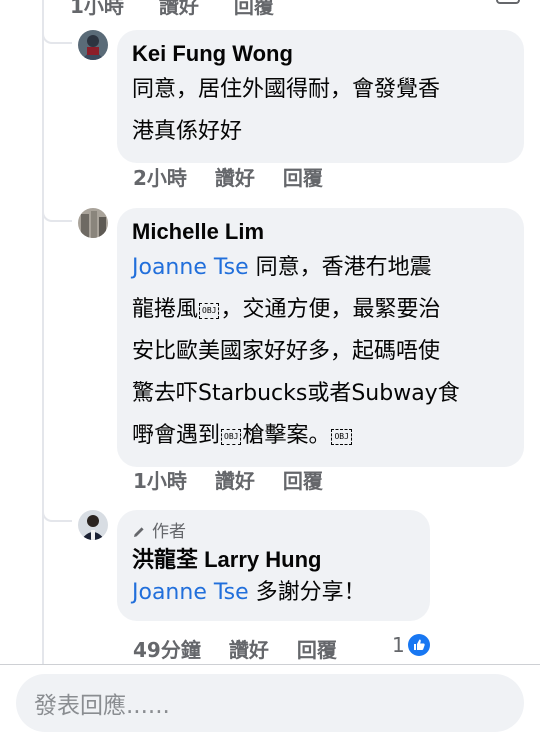  I want to click on commenter-name: Kei Fung Wong, so click(320, 54).